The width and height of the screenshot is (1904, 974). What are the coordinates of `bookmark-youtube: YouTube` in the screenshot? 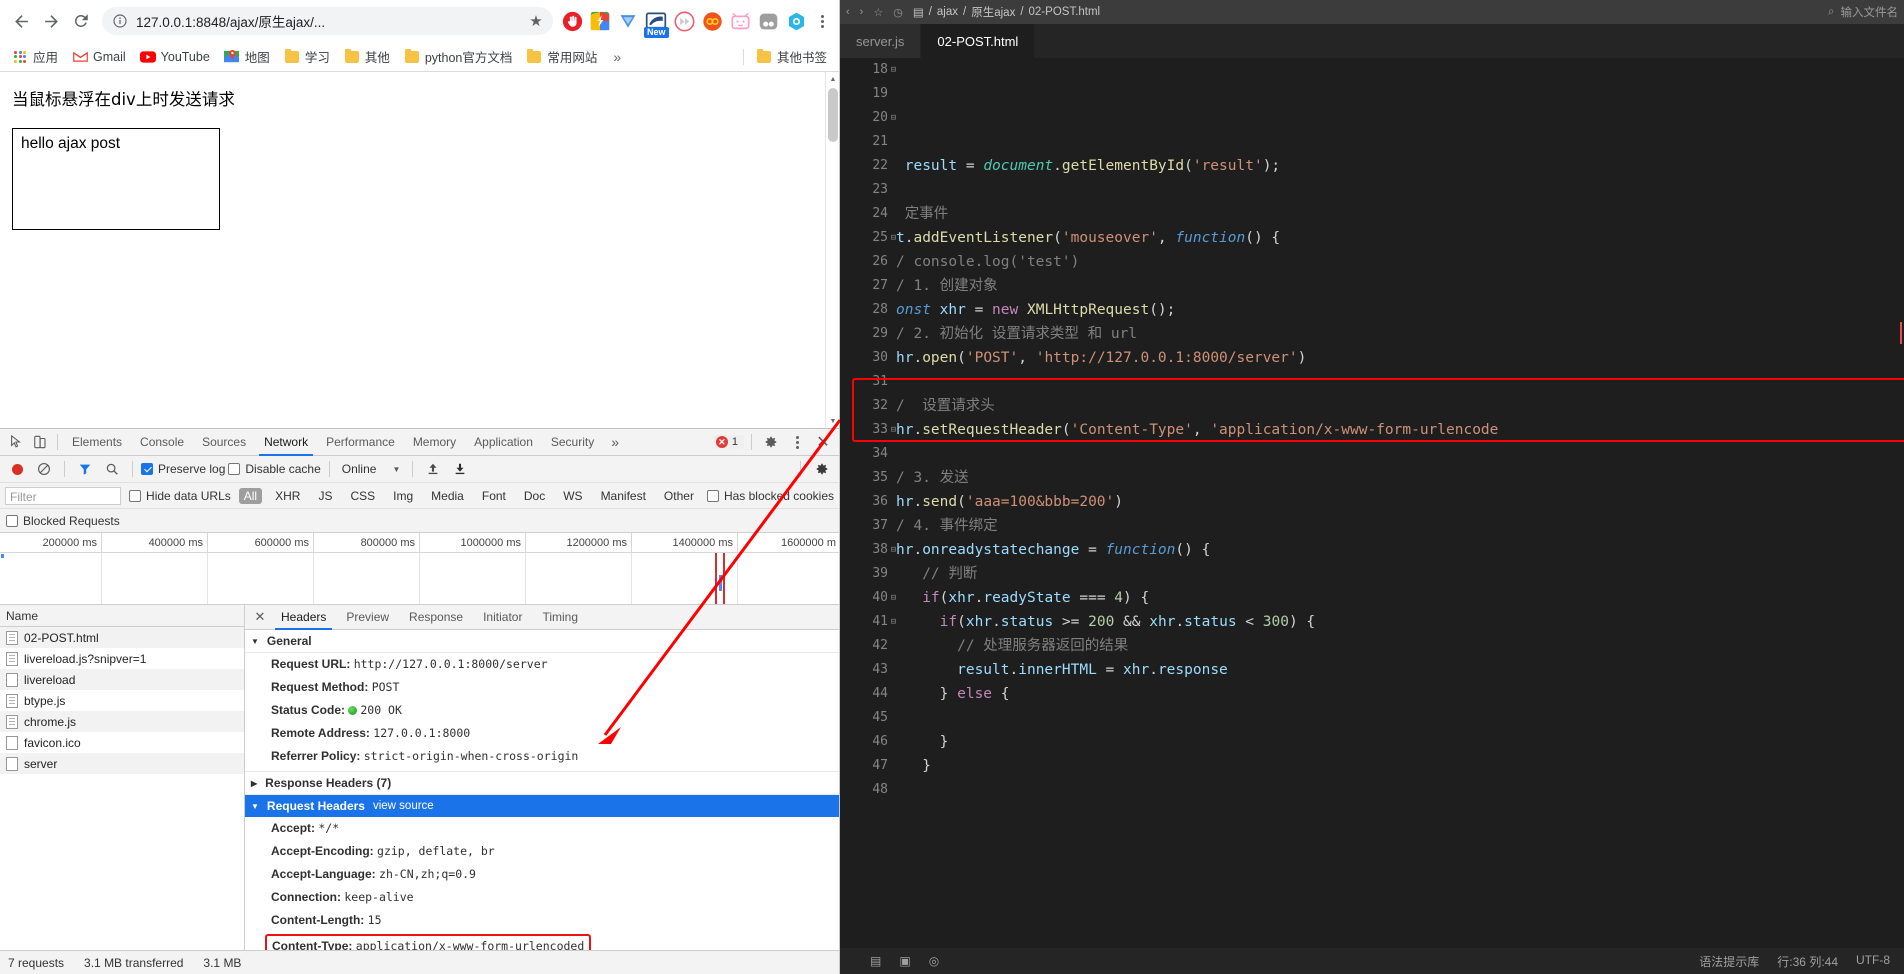 It's located at (175, 57).